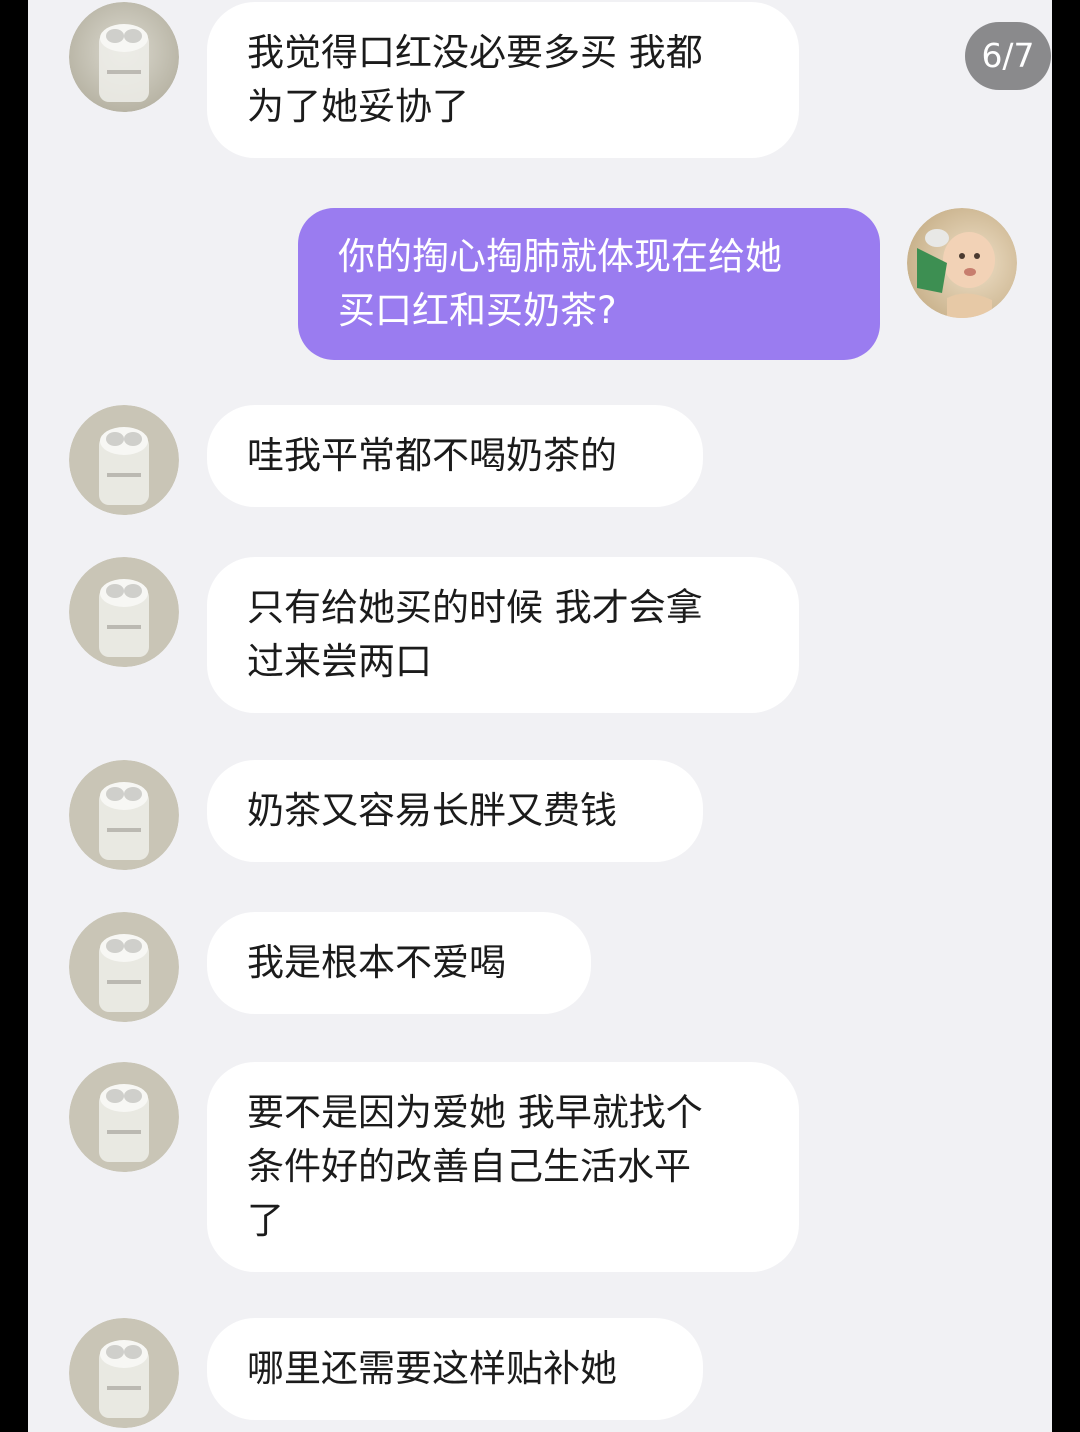  What do you see at coordinates (455, 811) in the screenshot?
I see `message-bubble-incoming: 奶茶又容易长胖又费钱` at bounding box center [455, 811].